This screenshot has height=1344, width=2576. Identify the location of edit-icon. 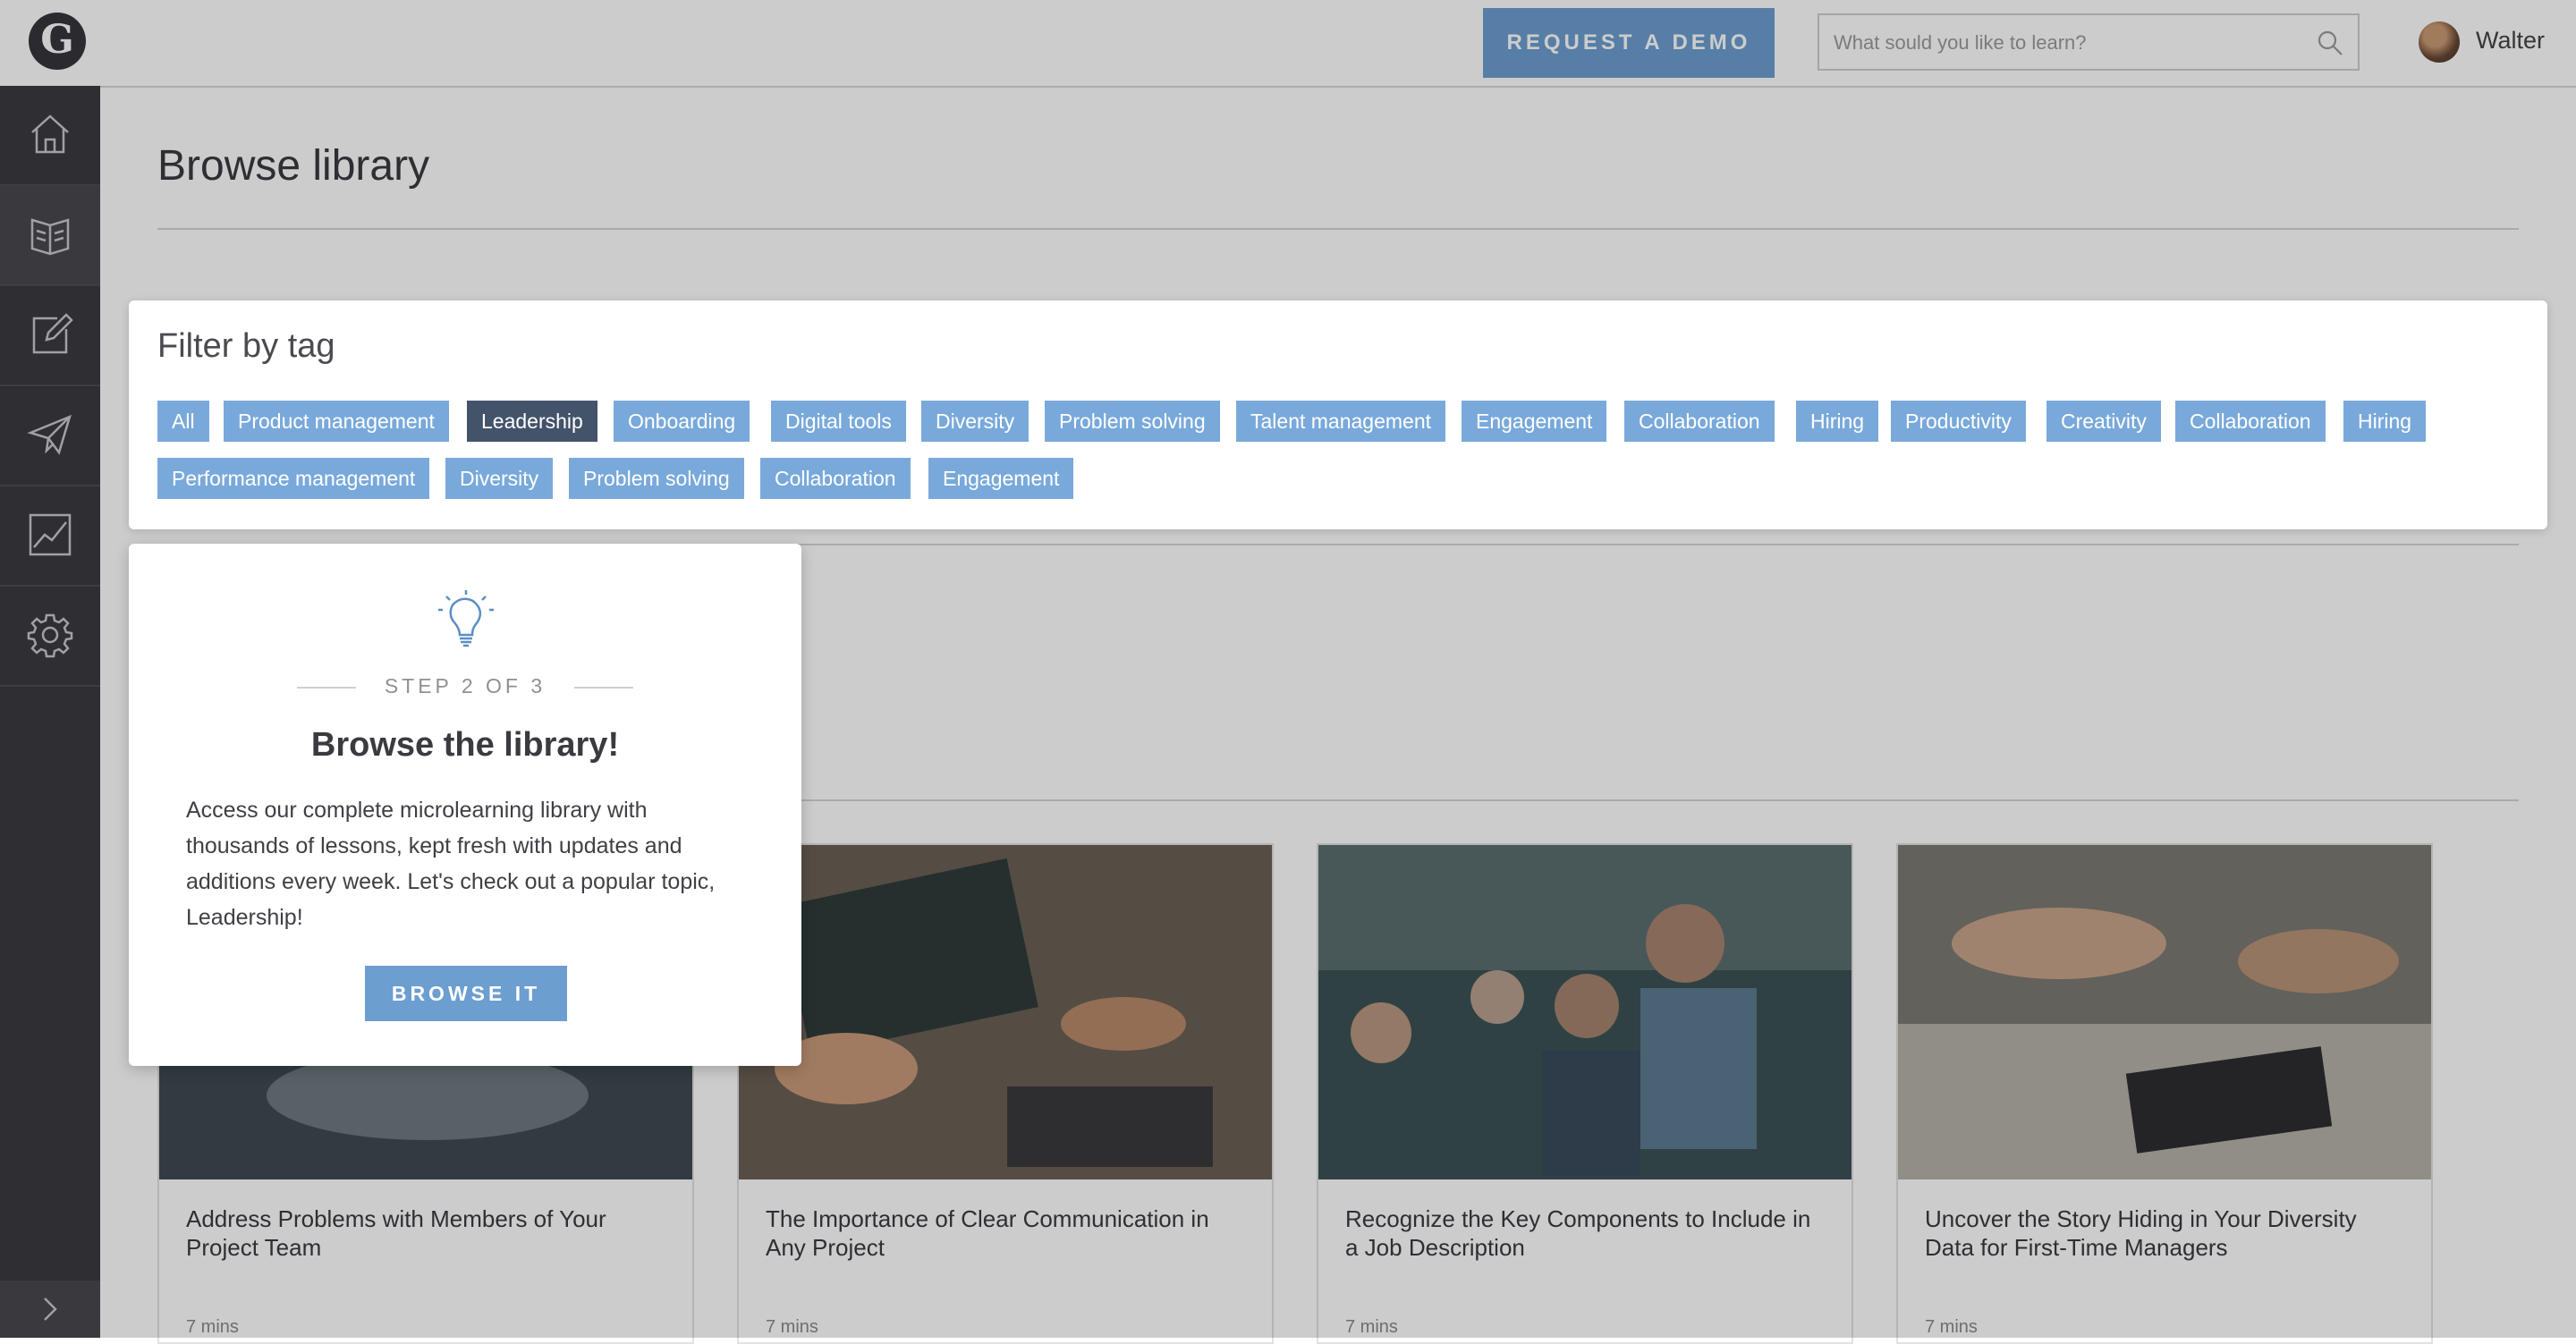
(52, 333).